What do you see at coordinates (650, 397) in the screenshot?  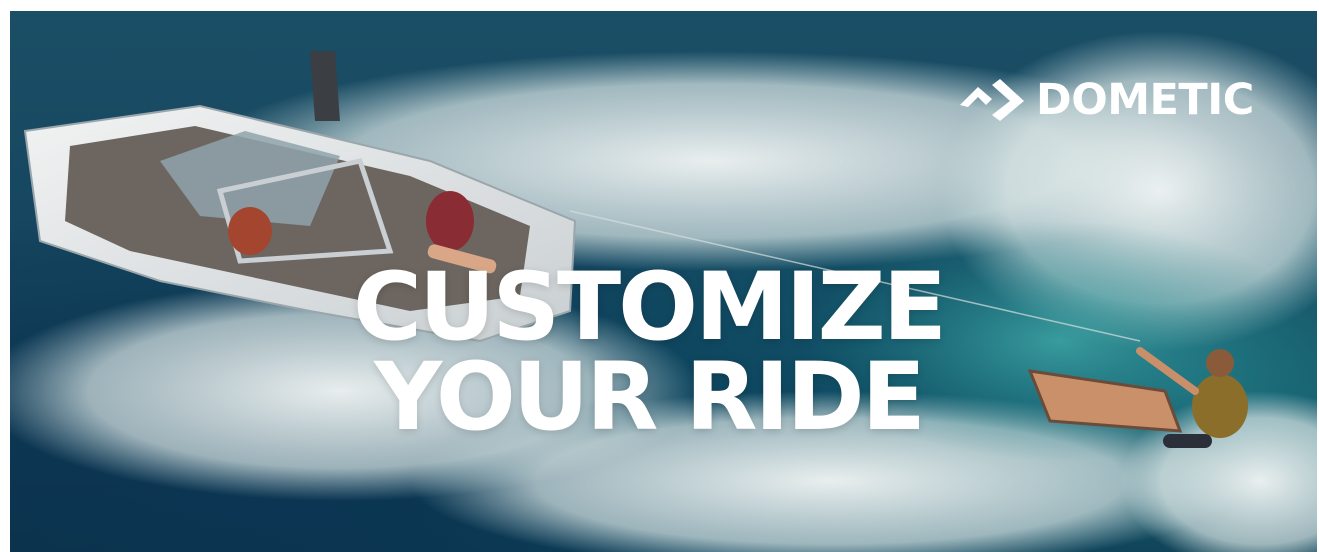 I see `headline-line-2: YOUR RIDE` at bounding box center [650, 397].